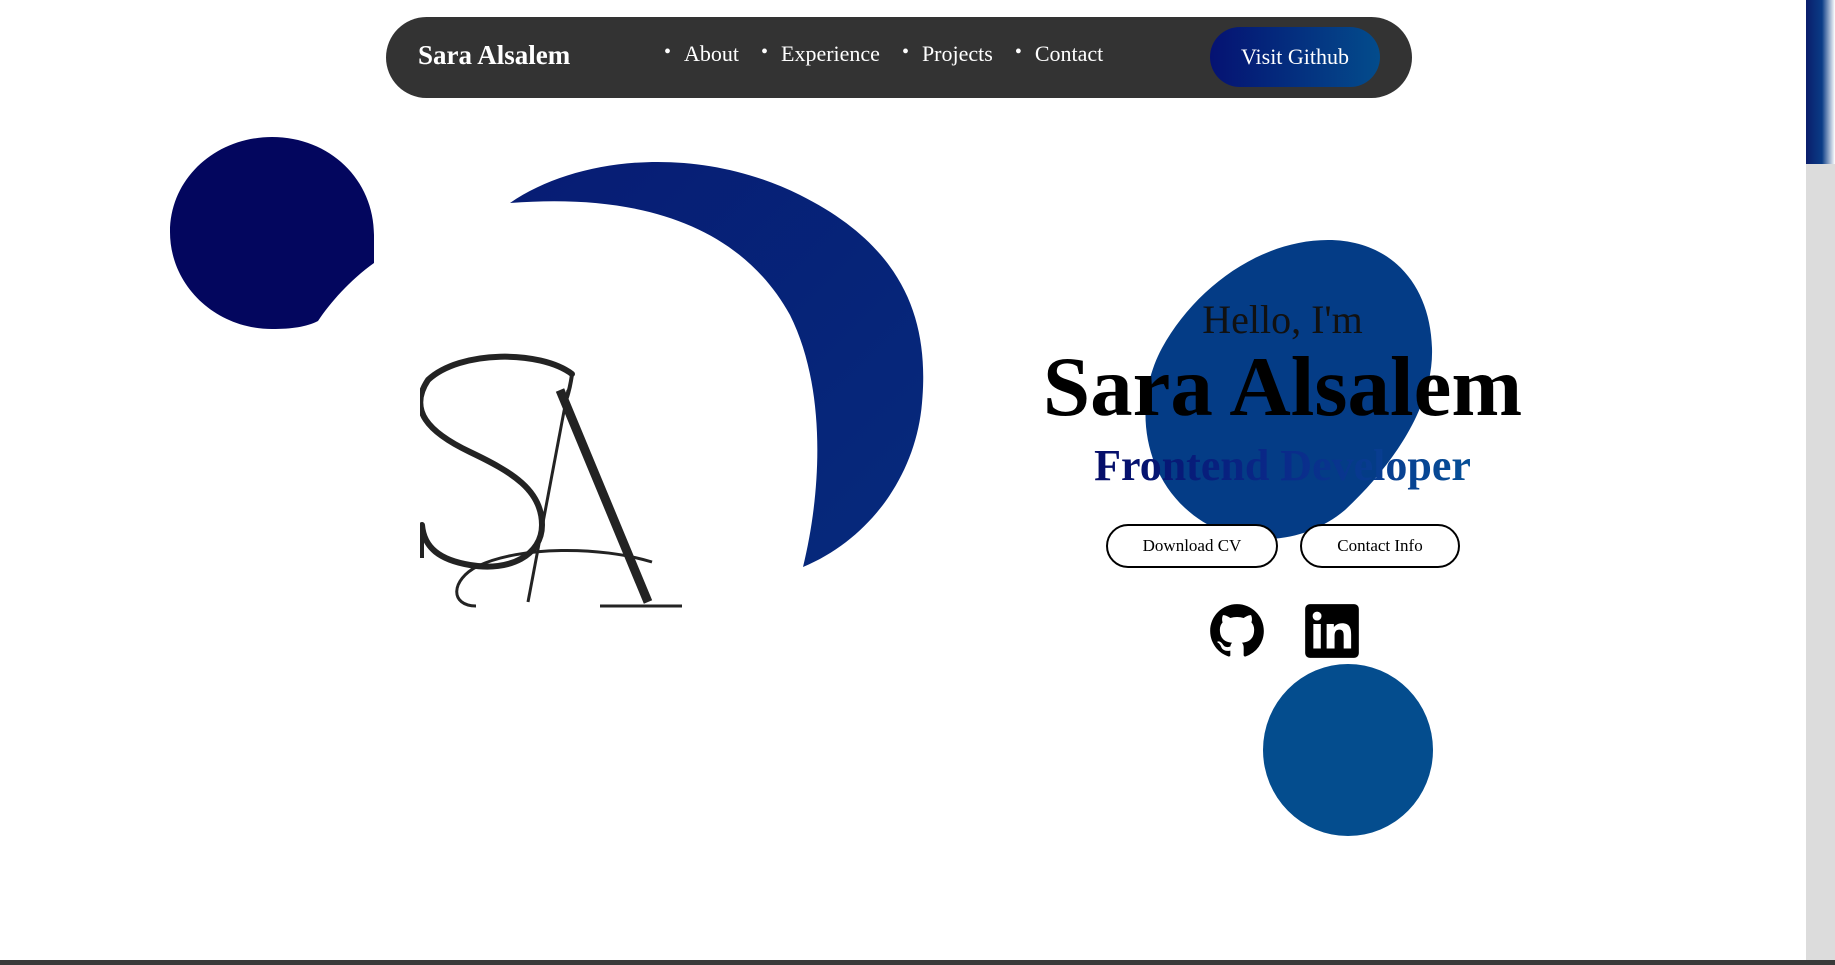  Describe the element at coordinates (494, 55) in the screenshot. I see `brand-name: Sara Alsalem` at that location.